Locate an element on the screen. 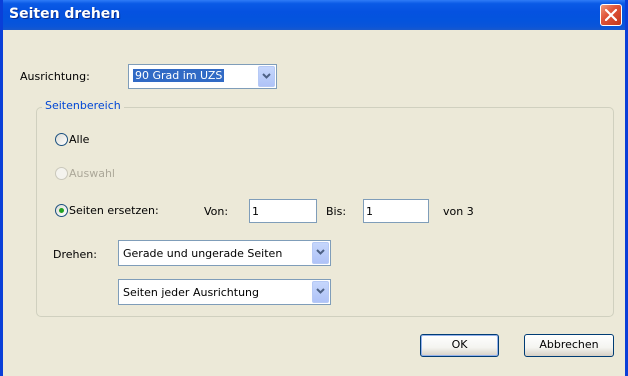  to-field-wrap is located at coordinates (396, 211).